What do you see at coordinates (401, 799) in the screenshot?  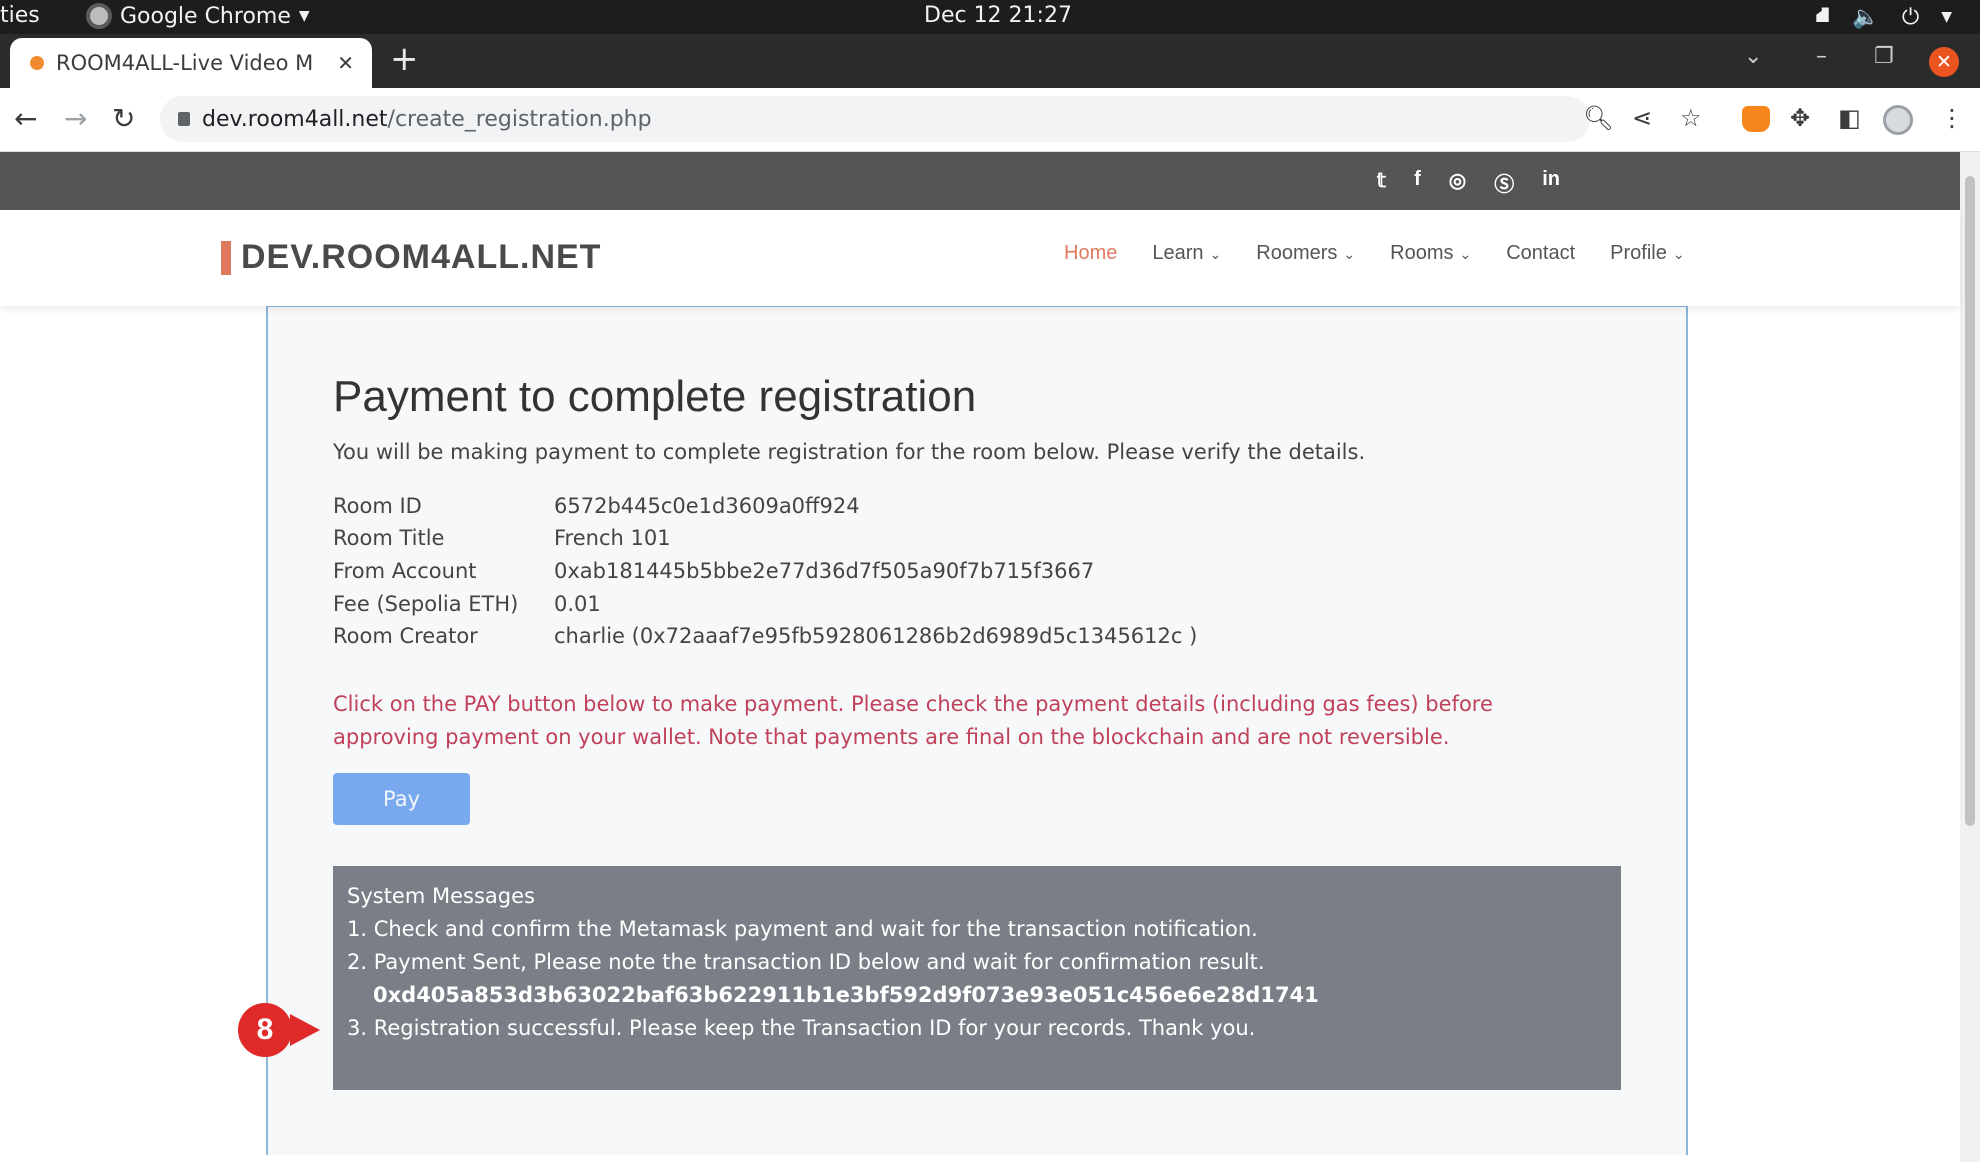 I see `pay-button: Pay` at bounding box center [401, 799].